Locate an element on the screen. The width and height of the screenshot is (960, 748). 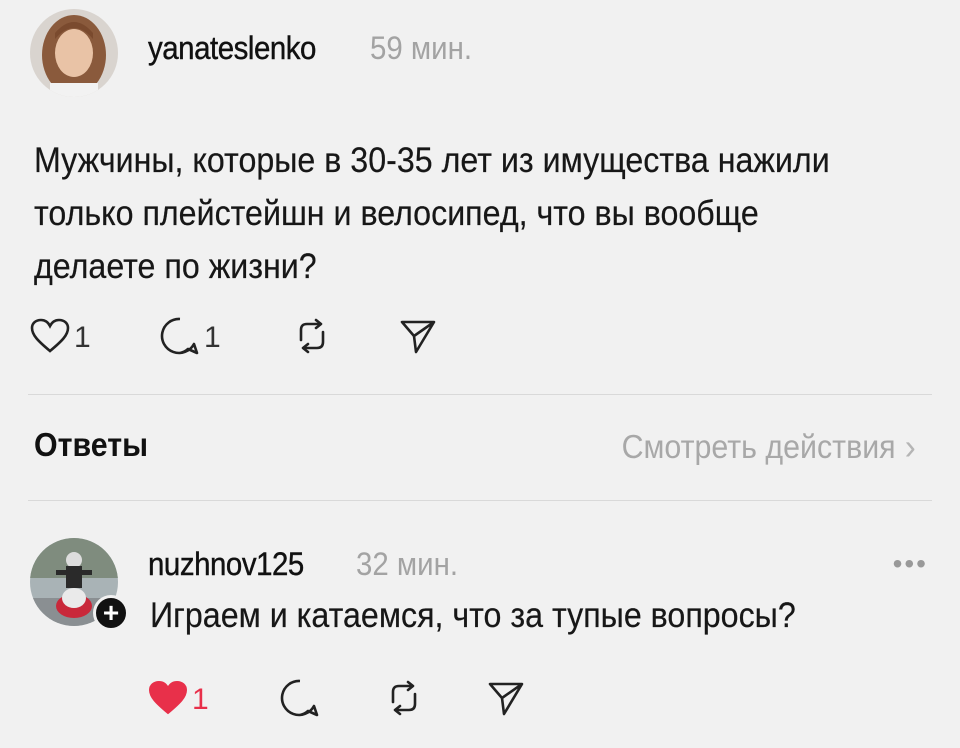
share-button is located at coordinates (418, 338).